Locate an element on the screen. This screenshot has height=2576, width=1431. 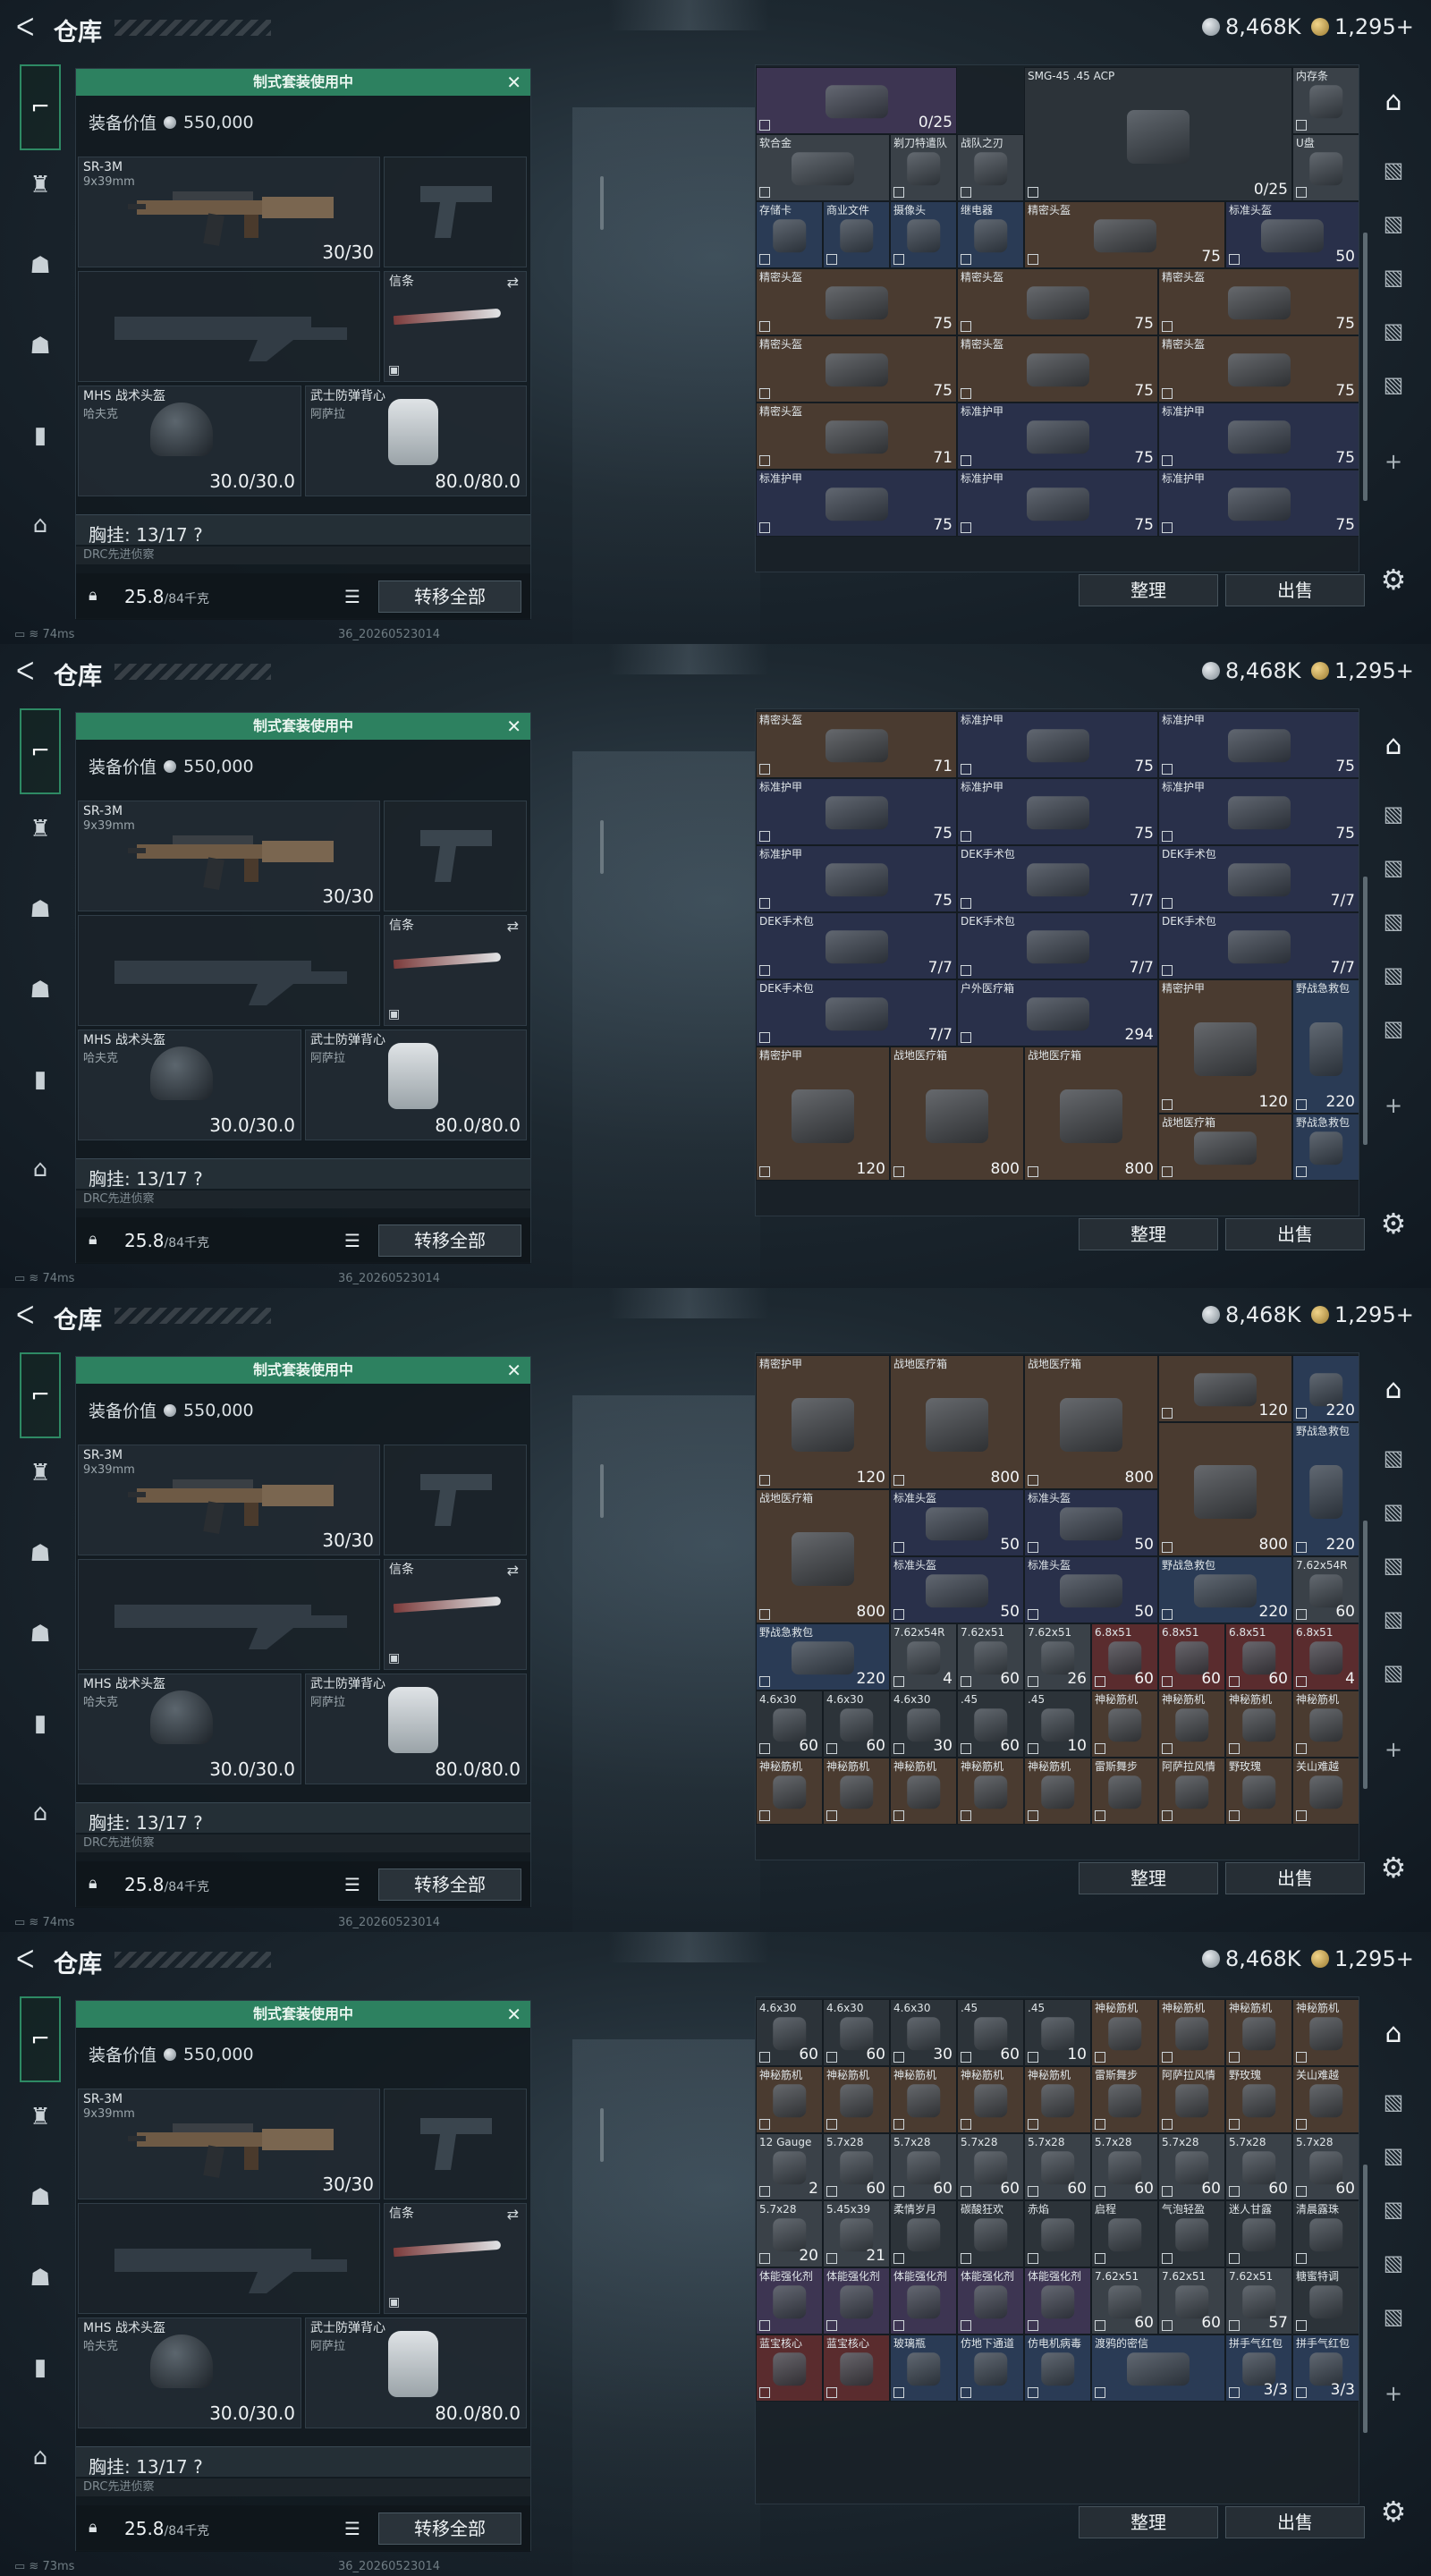
second-primary-slot is located at coordinates (229, 1614).